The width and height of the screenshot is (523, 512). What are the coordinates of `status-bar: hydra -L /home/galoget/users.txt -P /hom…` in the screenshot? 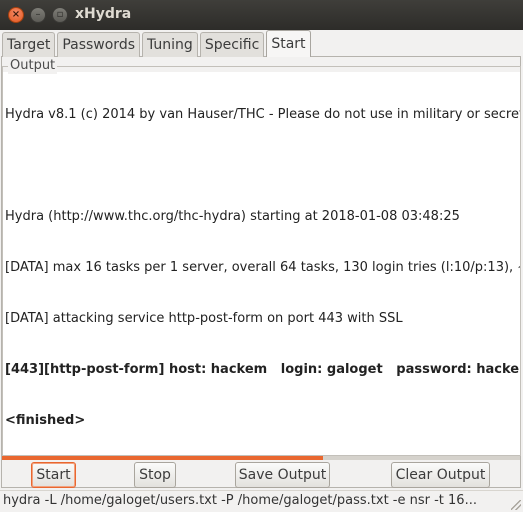 It's located at (261, 501).